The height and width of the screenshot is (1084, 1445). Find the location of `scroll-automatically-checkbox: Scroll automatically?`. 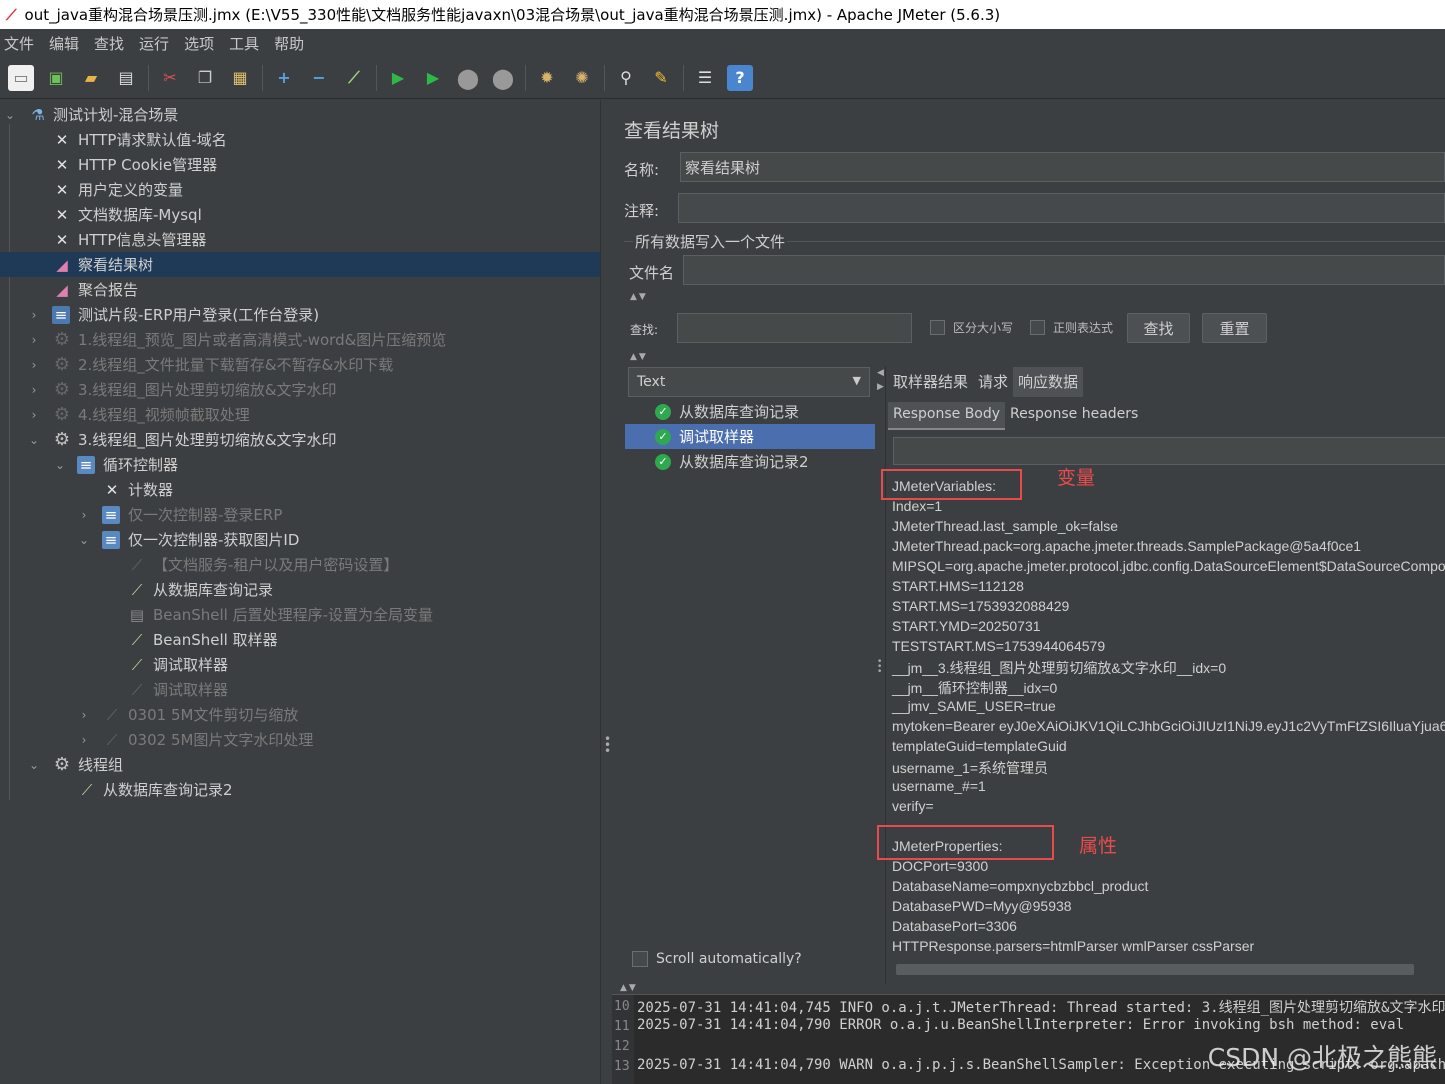

scroll-automatically-checkbox: Scroll automatically? is located at coordinates (717, 959).